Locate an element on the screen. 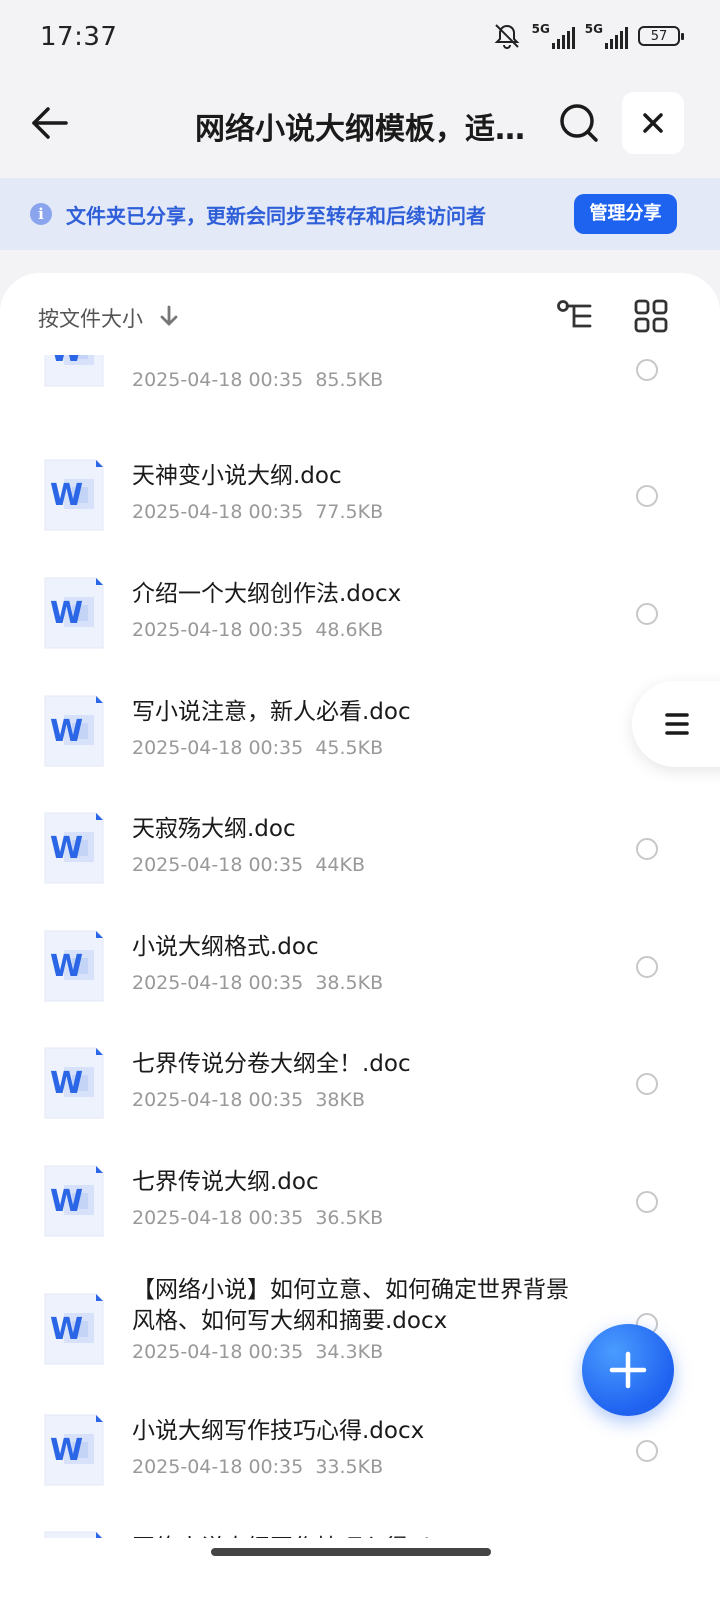 The width and height of the screenshot is (720, 1600). file-meta: 2025-04-18 00:35 77.5KB is located at coordinates (257, 512).